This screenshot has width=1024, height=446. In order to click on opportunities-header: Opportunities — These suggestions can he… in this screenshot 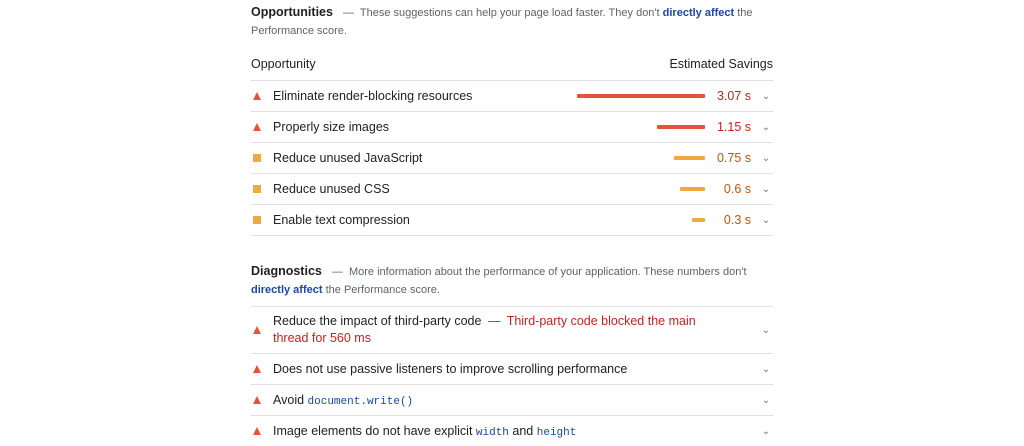, I will do `click(502, 21)`.